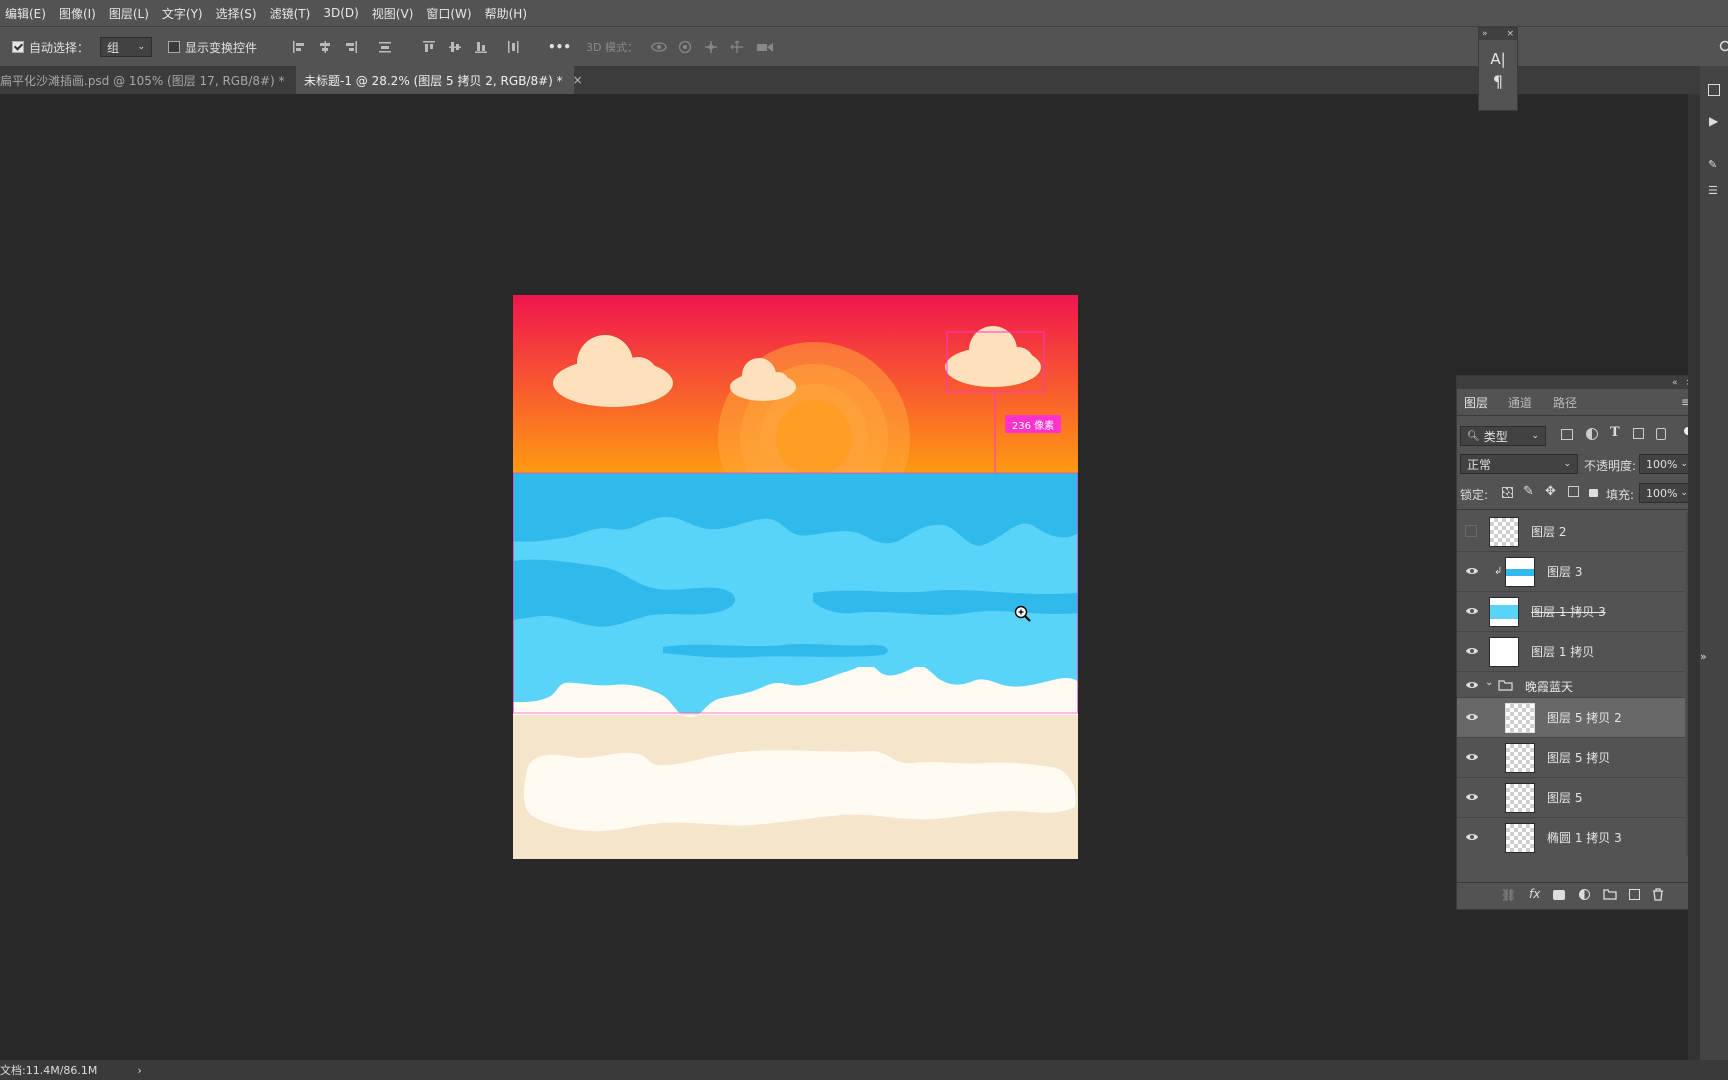 The height and width of the screenshot is (1080, 1728). I want to click on filter-adjustment-icon, so click(1592, 434).